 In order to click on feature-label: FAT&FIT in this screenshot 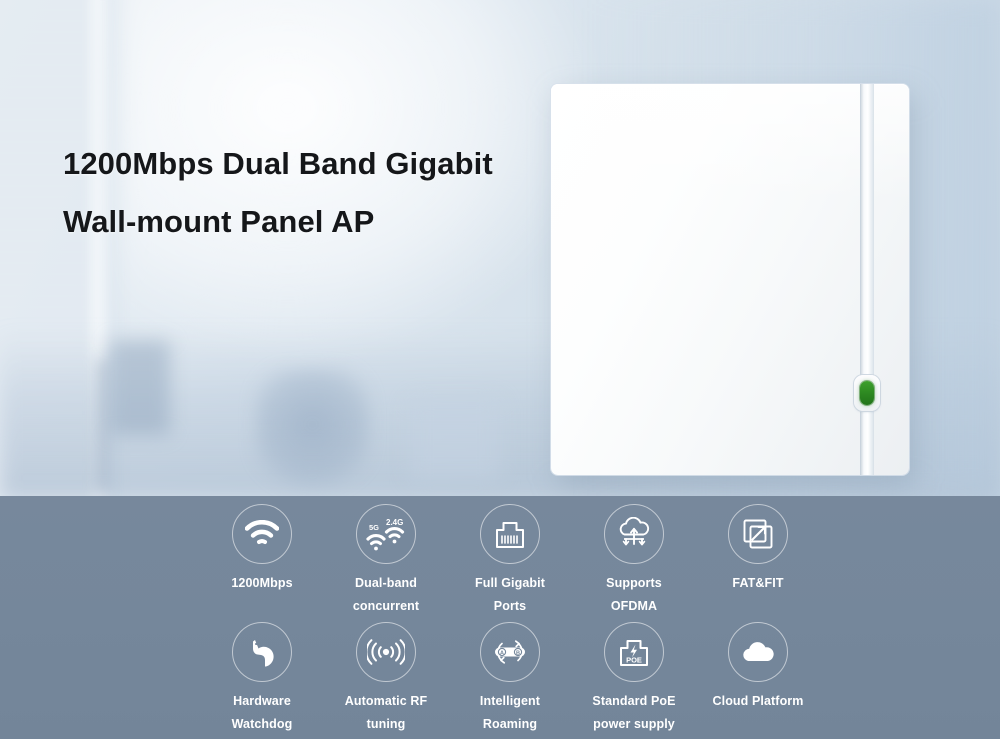, I will do `click(758, 583)`.